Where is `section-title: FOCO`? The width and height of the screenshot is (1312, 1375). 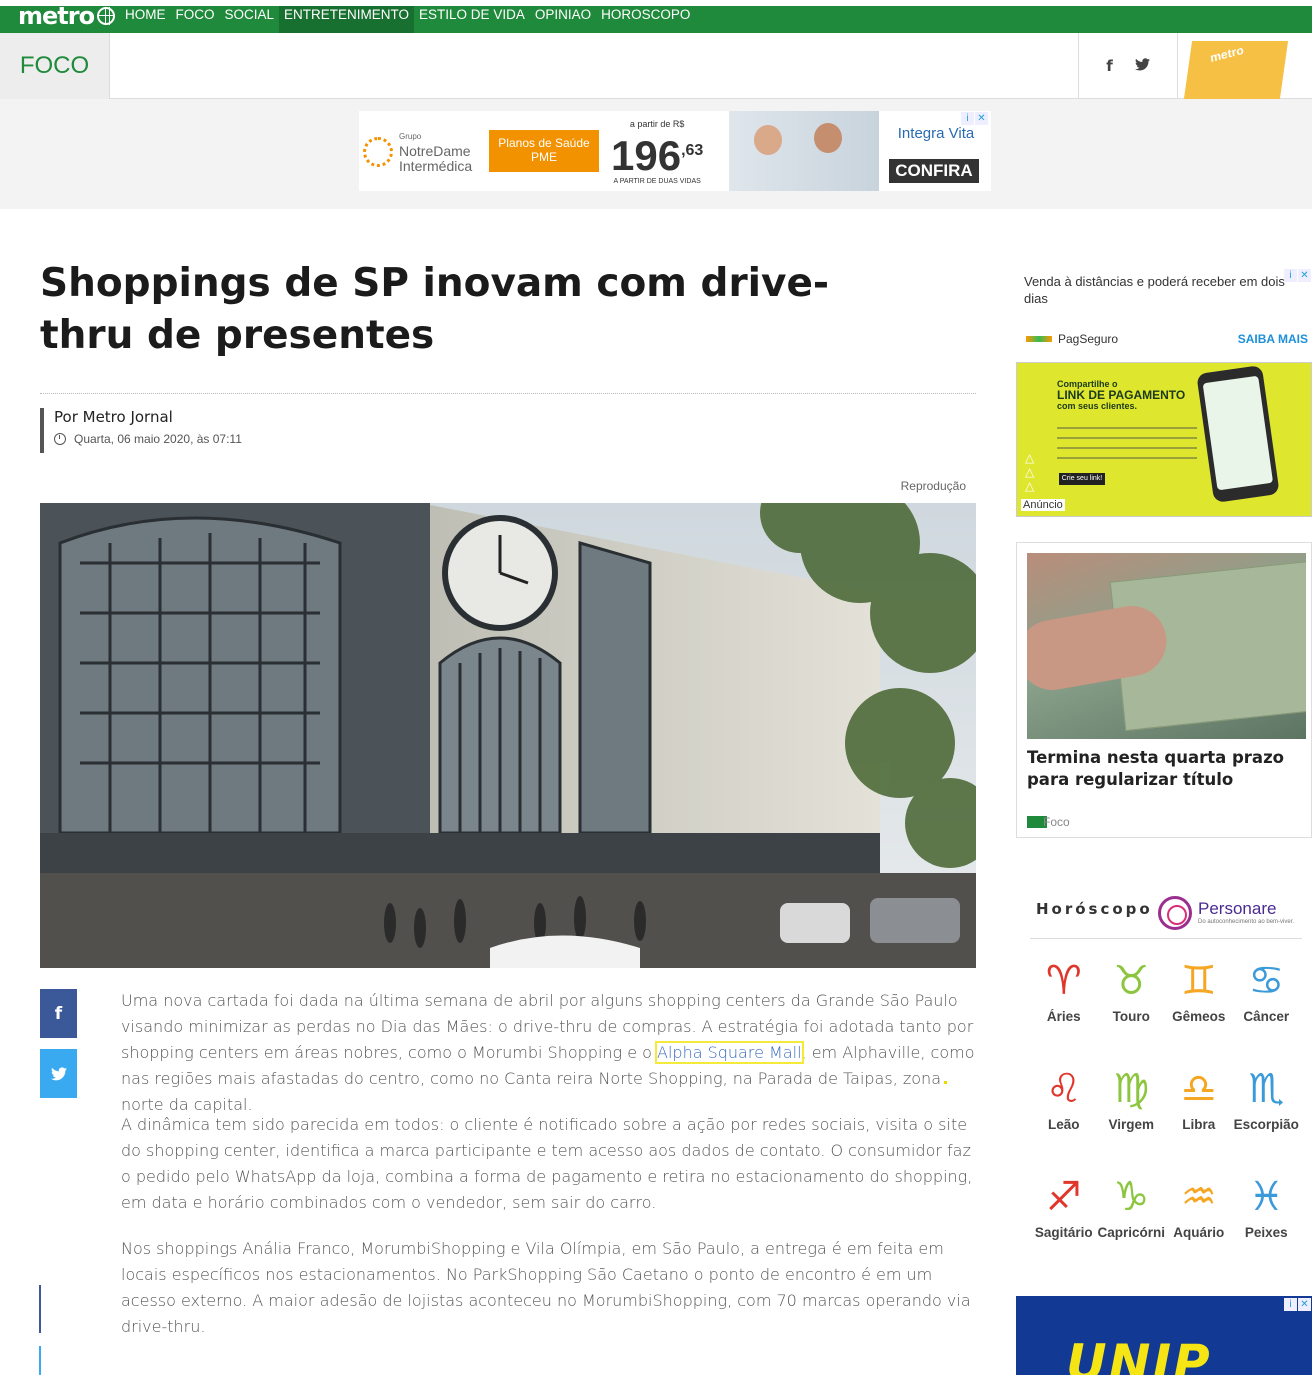
section-title: FOCO is located at coordinates (55, 66).